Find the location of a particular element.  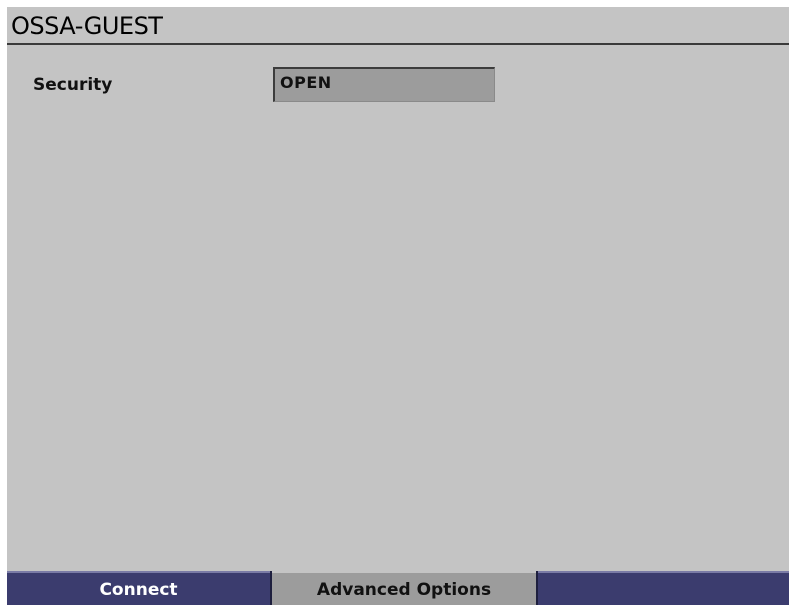

title-bar: OSSA-GUEST is located at coordinates (398, 26).